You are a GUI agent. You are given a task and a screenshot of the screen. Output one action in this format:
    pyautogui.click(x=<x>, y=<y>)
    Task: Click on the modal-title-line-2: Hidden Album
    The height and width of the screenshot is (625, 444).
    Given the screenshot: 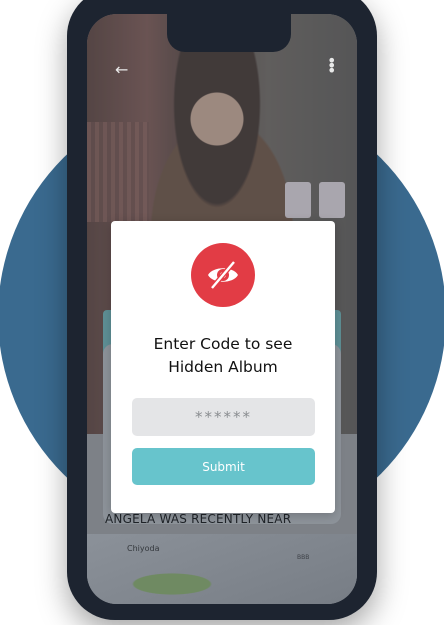 What is the action you would take?
    pyautogui.click(x=223, y=367)
    